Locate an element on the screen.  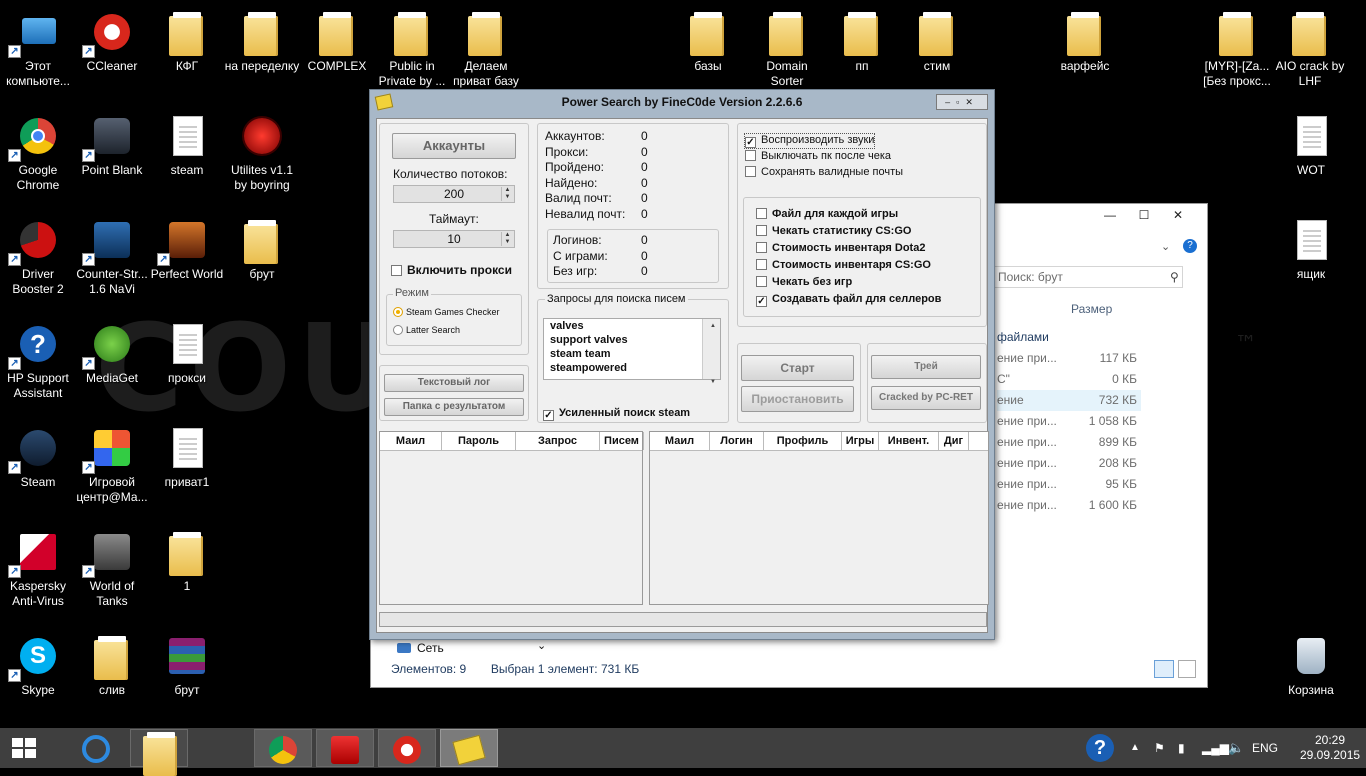
help-icon: ? is located at coordinates (1190, 246).